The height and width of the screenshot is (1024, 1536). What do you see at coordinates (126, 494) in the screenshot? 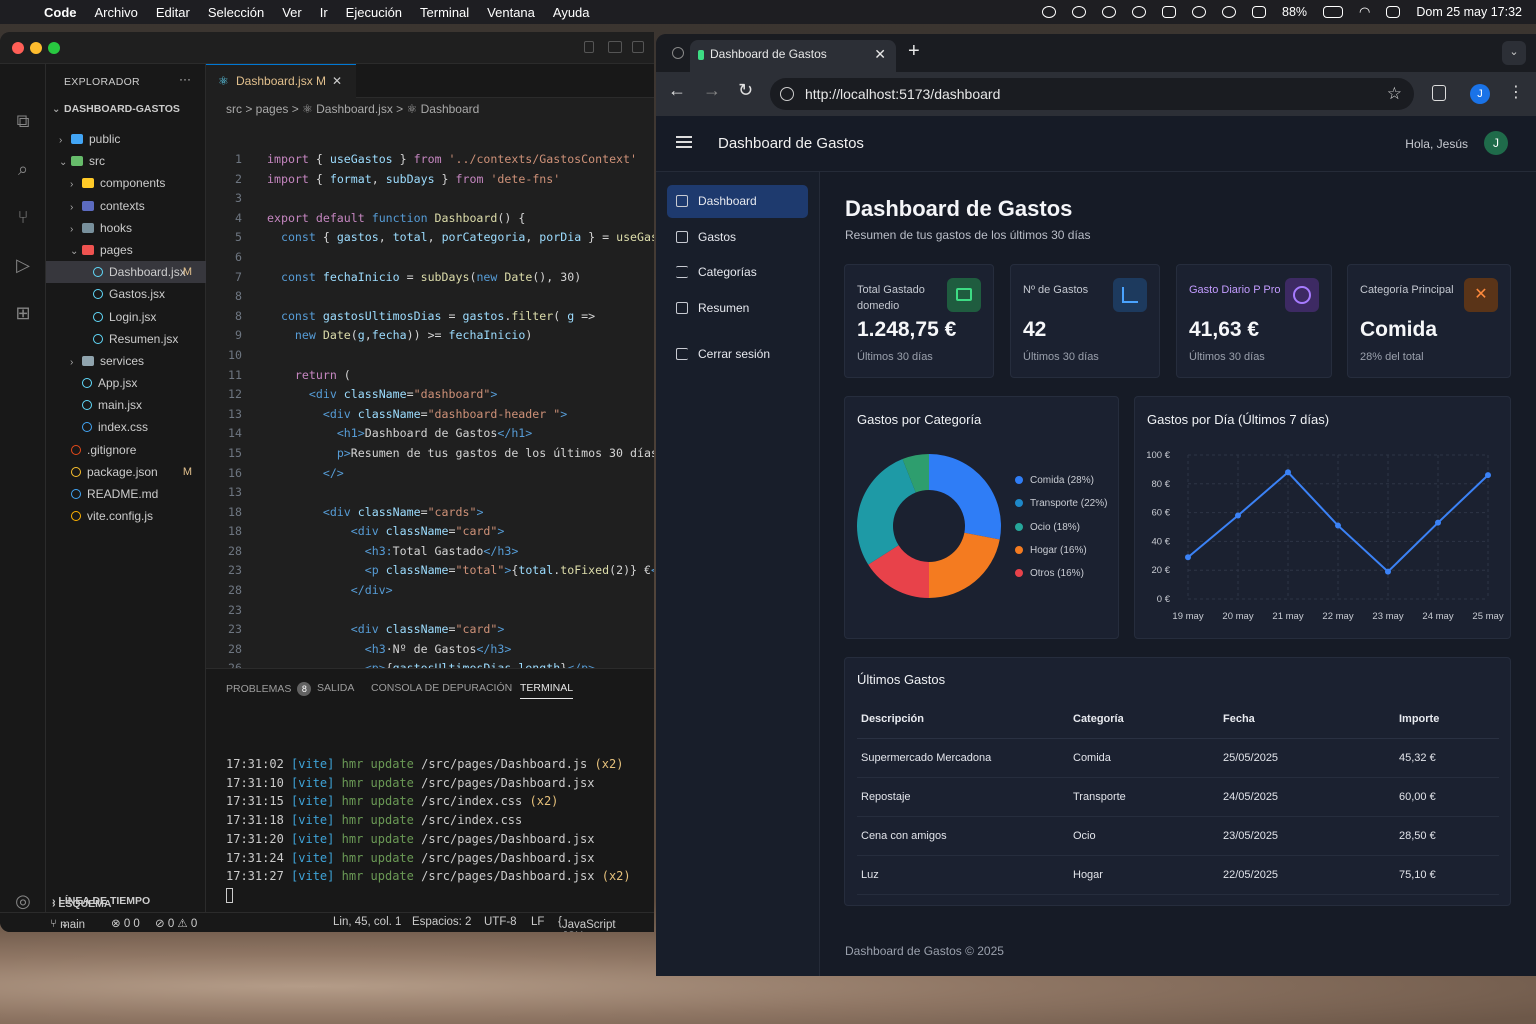
I see `tree-item-readme-md: README.md` at bounding box center [126, 494].